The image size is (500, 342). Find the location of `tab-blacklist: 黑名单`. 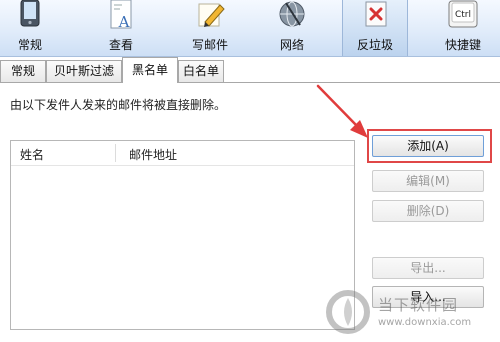

tab-blacklist: 黑名单 is located at coordinates (150, 70).